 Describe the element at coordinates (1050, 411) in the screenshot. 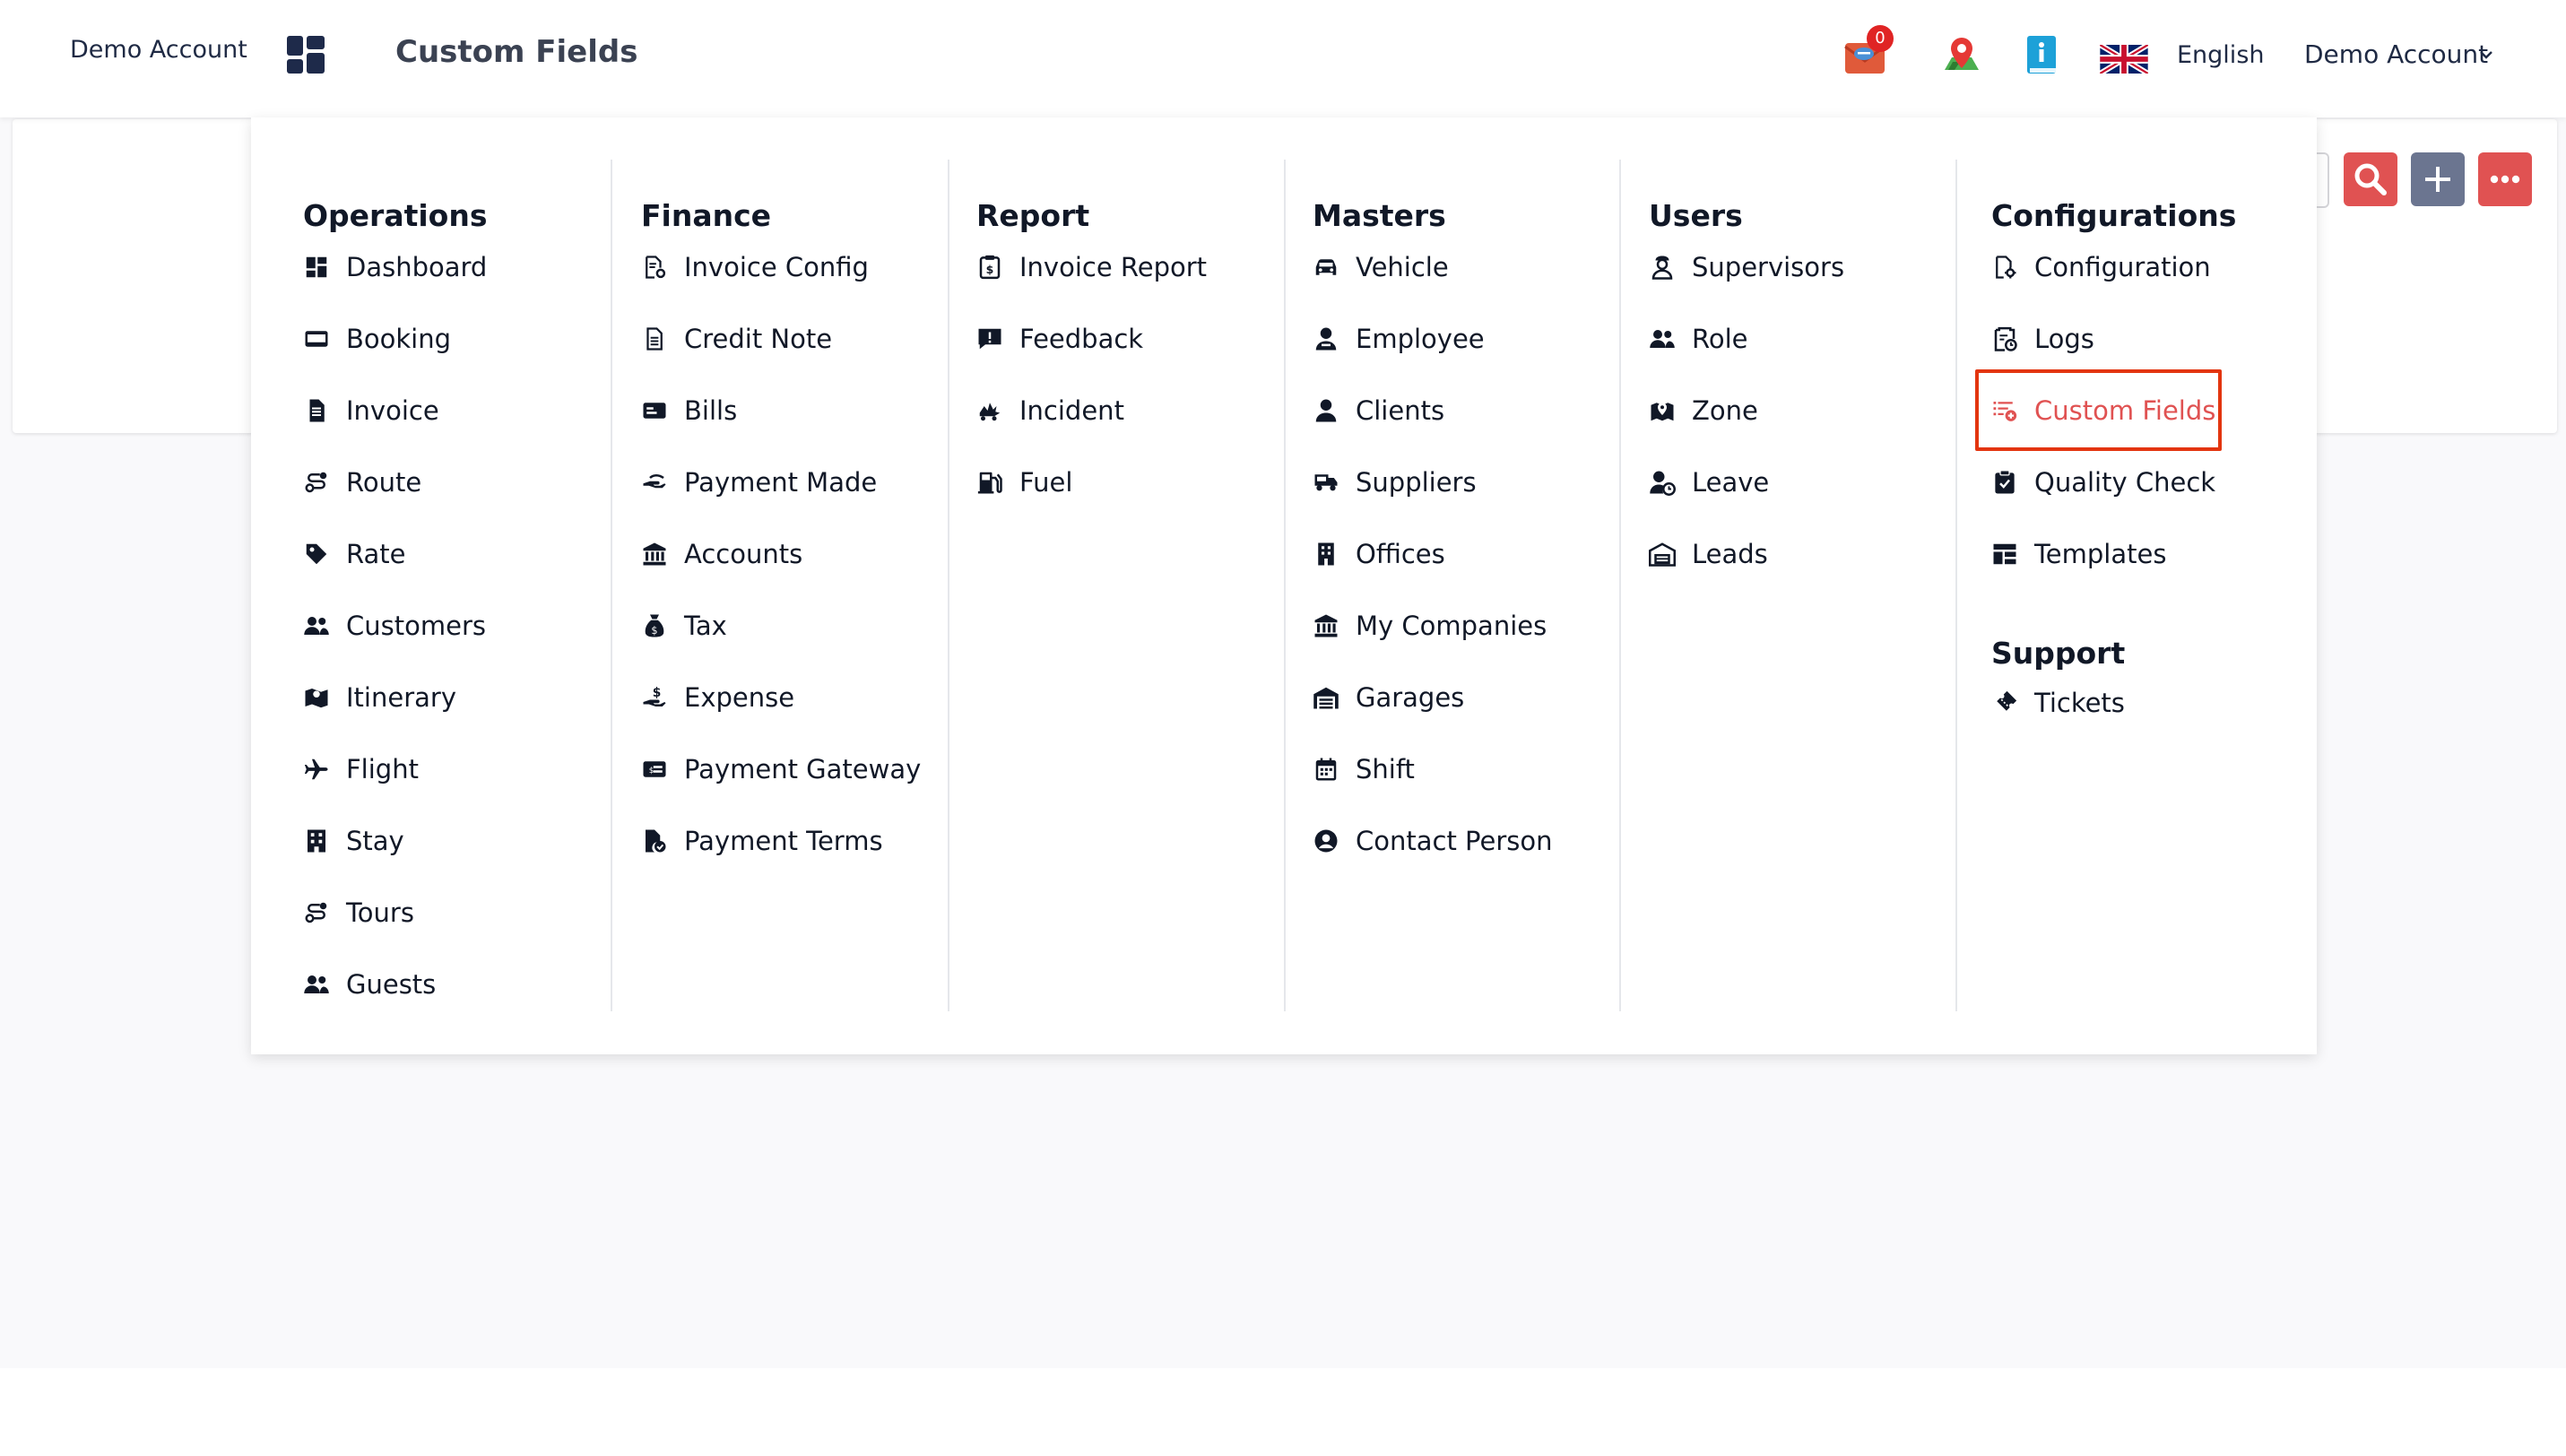

I see `menu-item-incident: Incident` at that location.